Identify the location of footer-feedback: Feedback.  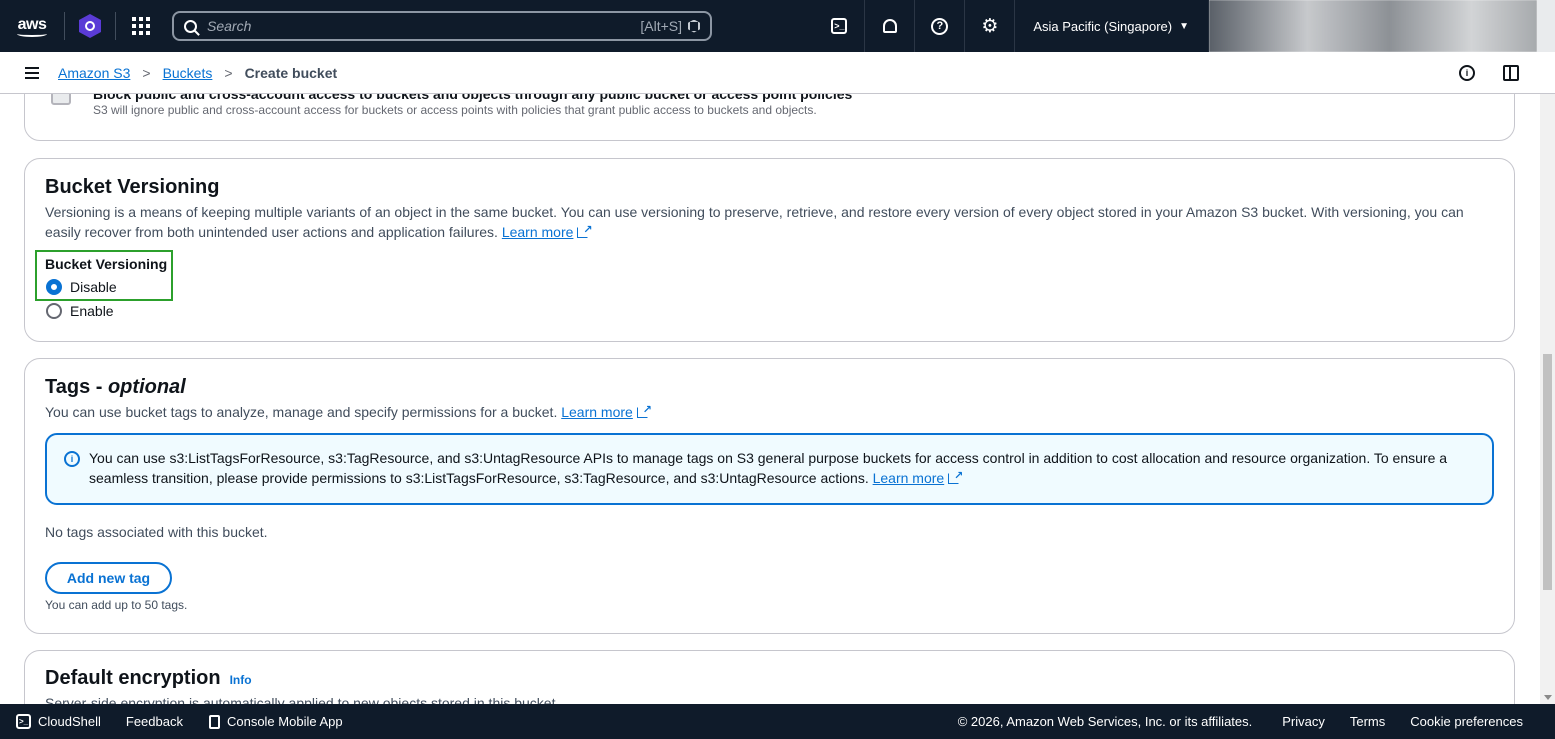
(154, 721).